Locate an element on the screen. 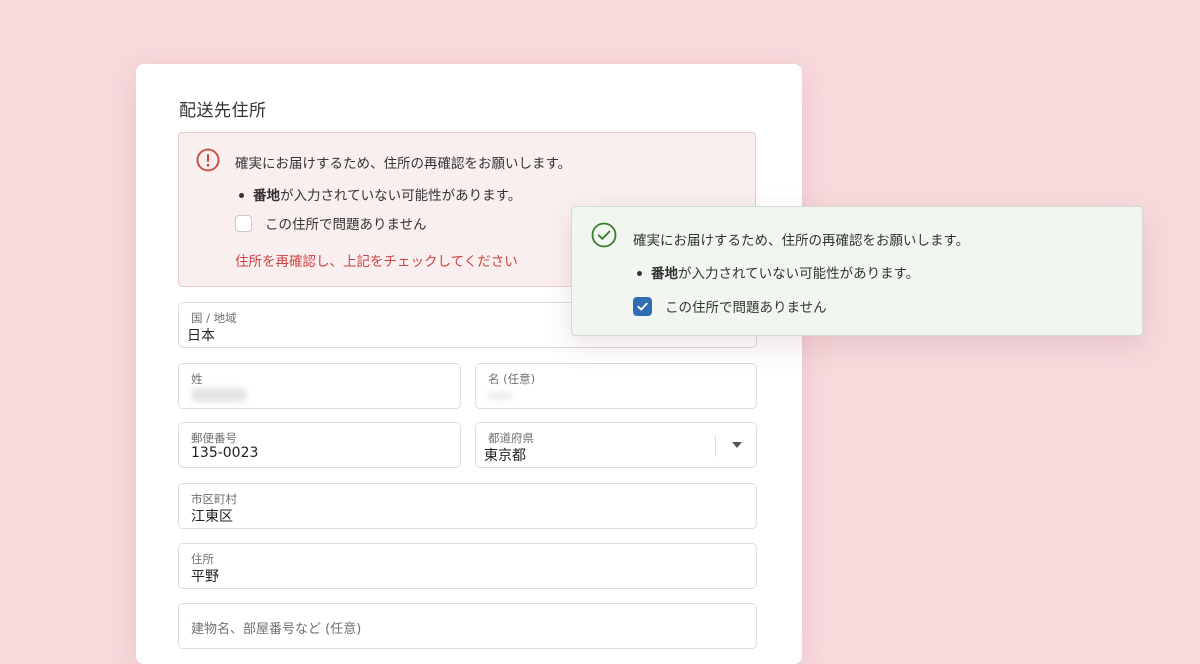 This screenshot has width=1200, height=664. alert-bullet-text: が入力されていない可能性があります。 is located at coordinates (401, 196).